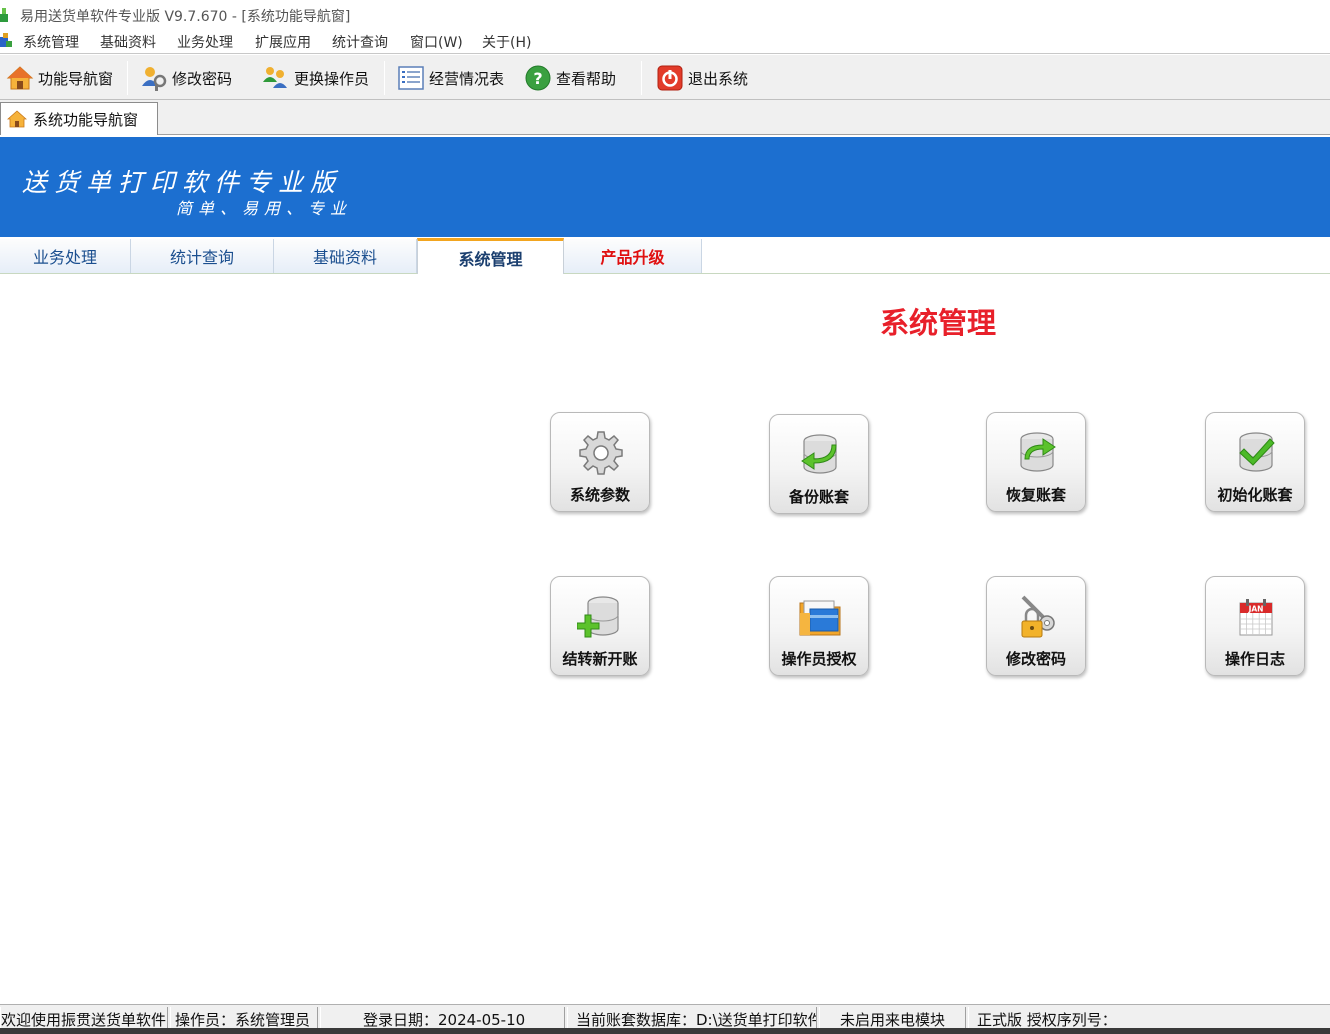  Describe the element at coordinates (128, 42) in the screenshot. I see `menu-basic-data: 基础资料` at that location.